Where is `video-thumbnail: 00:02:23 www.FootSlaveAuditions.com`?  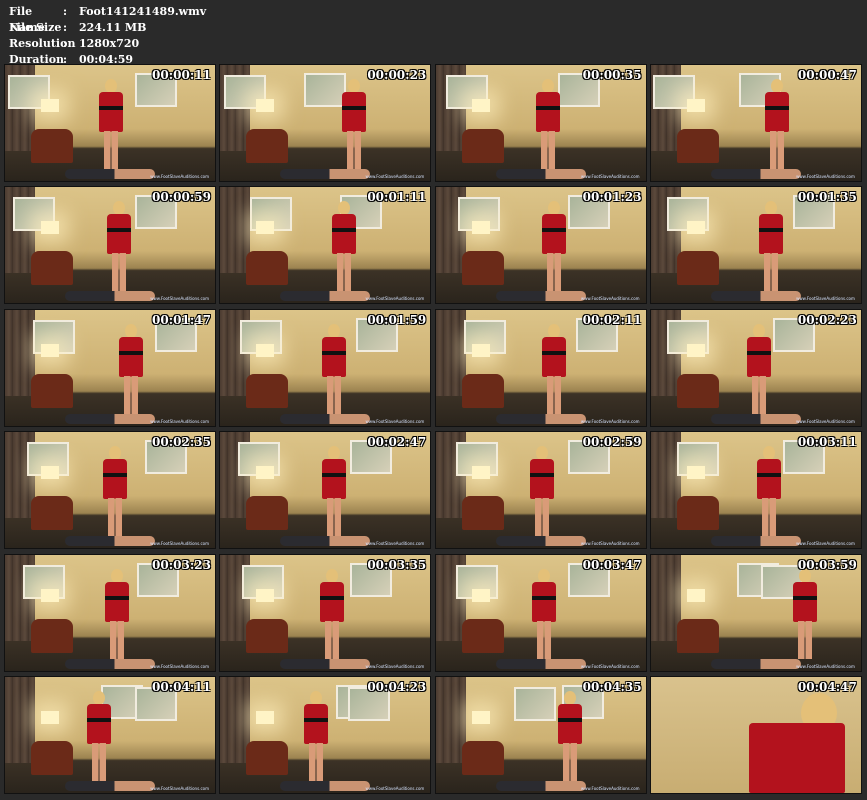 video-thumbnail: 00:02:23 www.FootSlaveAuditions.com is located at coordinates (755, 367).